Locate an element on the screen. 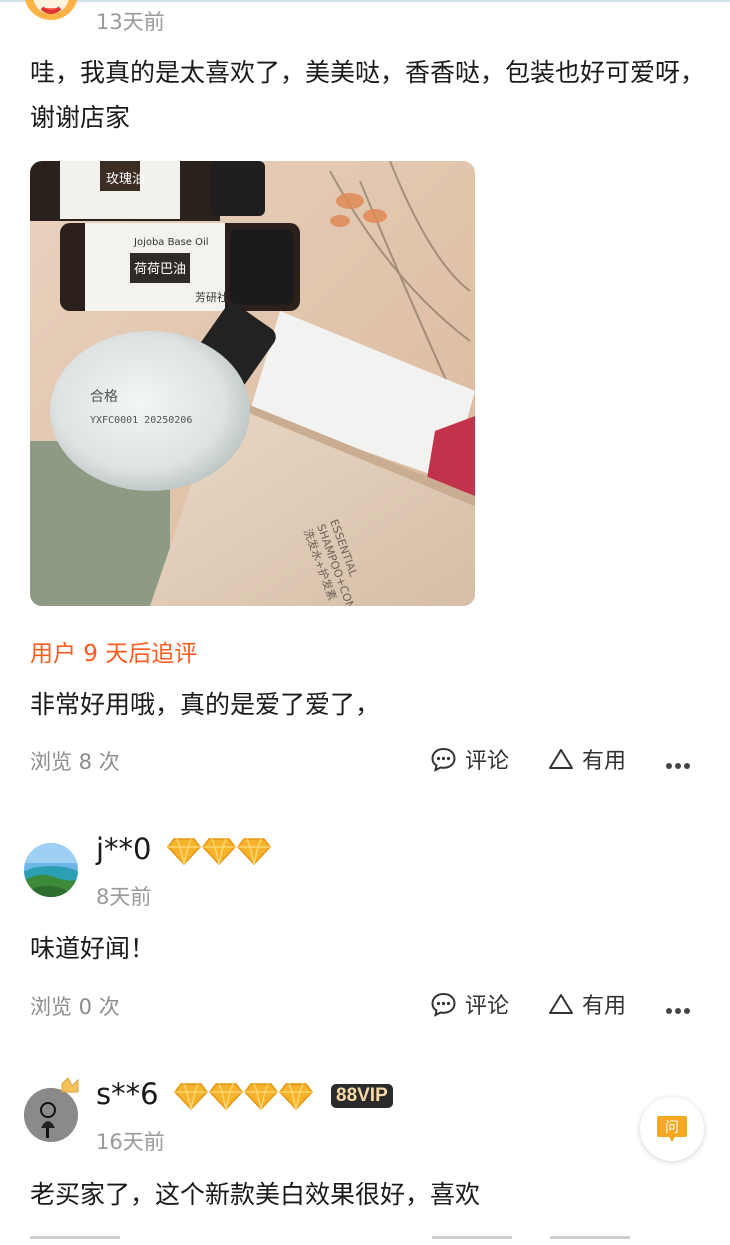 The height and width of the screenshot is (1245, 730). bottle3-code: YXFC0001 20250206 is located at coordinates (141, 420).